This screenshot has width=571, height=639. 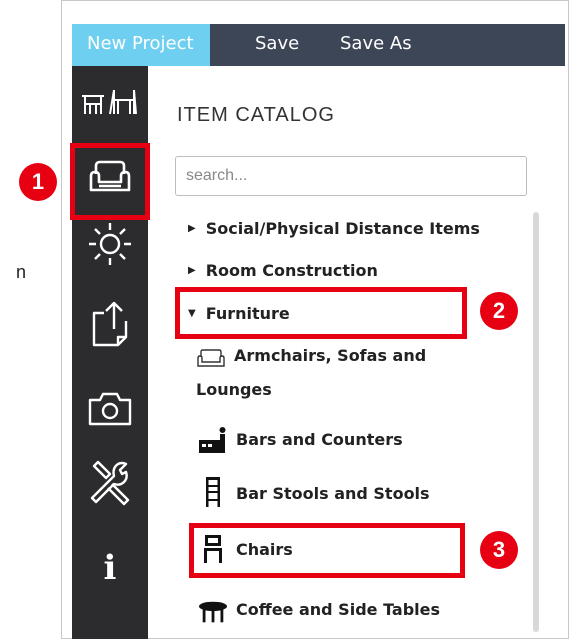 I want to click on item-label: Bar Stools and Stools, so click(x=333, y=493).